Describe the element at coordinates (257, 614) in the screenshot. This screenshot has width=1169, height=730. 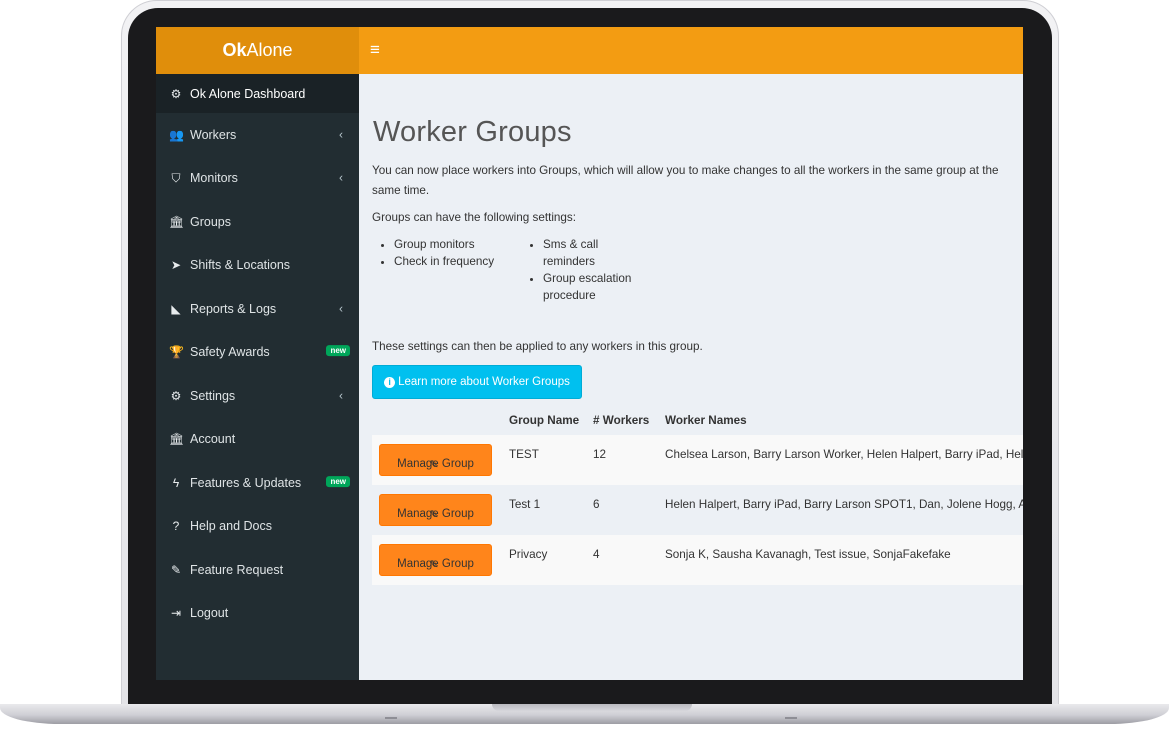
I see `sidebar-item-logout: ⇥ Logout` at that location.